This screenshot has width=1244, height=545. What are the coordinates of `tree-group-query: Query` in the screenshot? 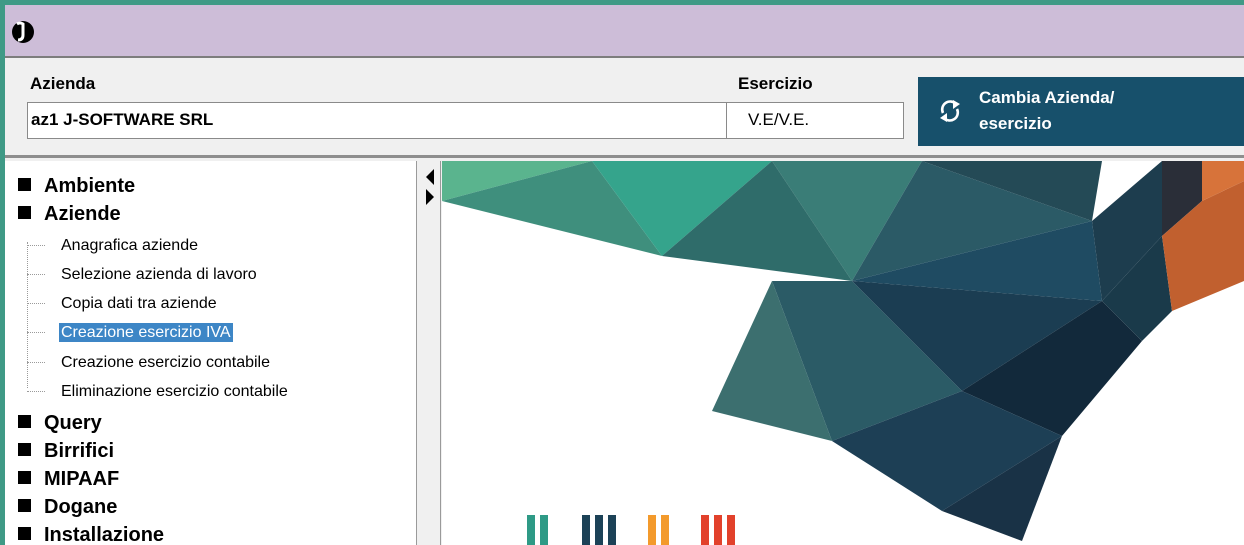 It's located at (60, 423).